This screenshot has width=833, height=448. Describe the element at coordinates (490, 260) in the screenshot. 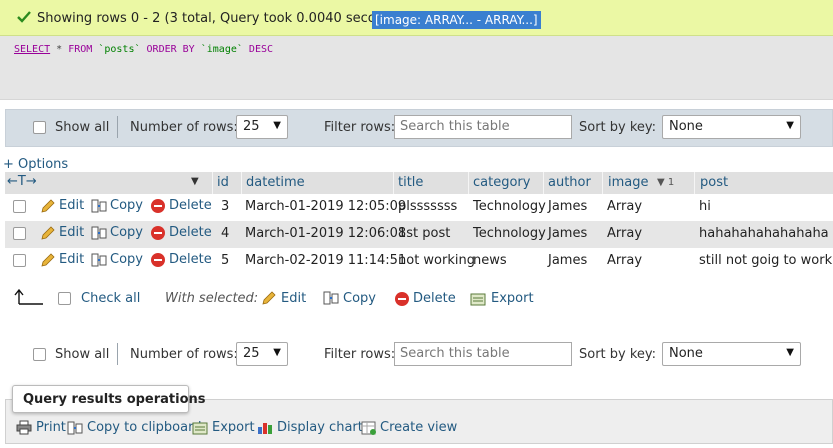

I see `cell-category: news` at that location.